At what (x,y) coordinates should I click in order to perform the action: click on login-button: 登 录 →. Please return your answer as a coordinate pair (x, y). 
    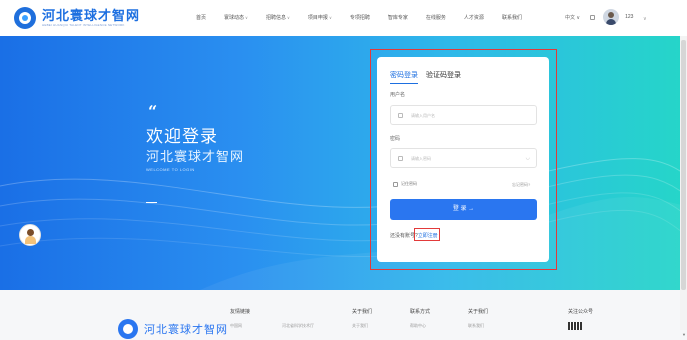
    Looking at the image, I should click on (463, 209).